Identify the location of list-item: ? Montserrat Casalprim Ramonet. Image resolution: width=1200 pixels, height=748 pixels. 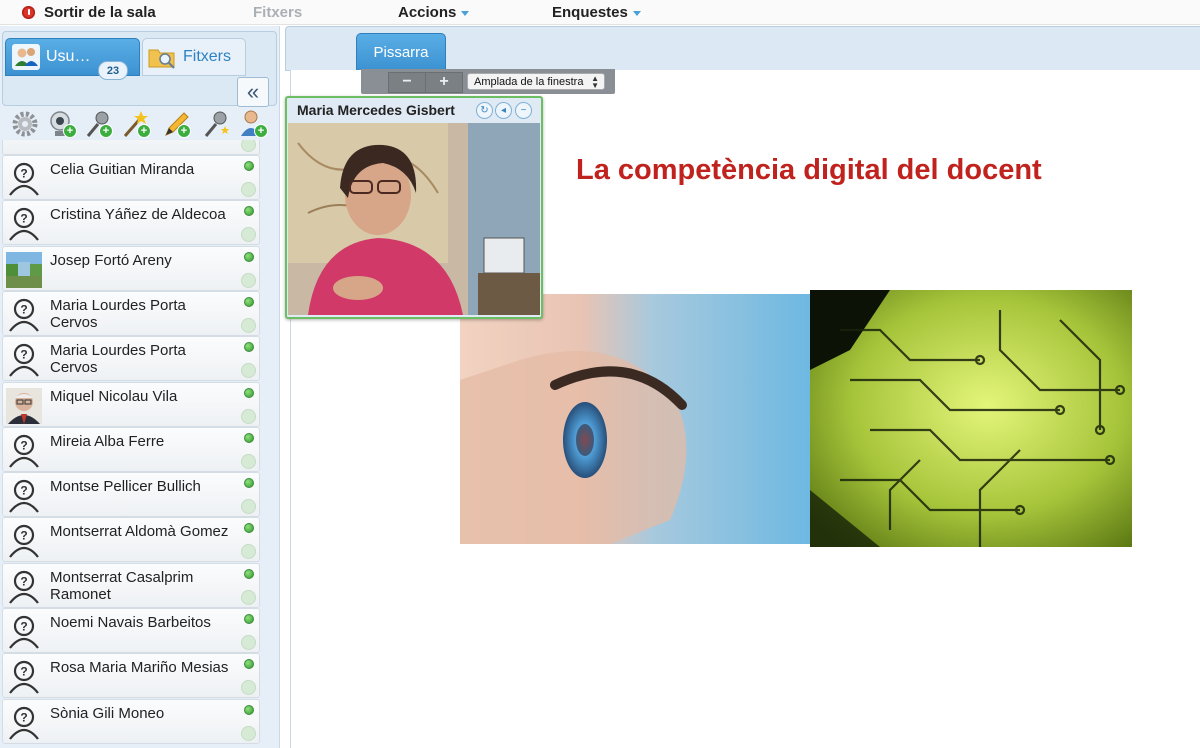
(131, 585).